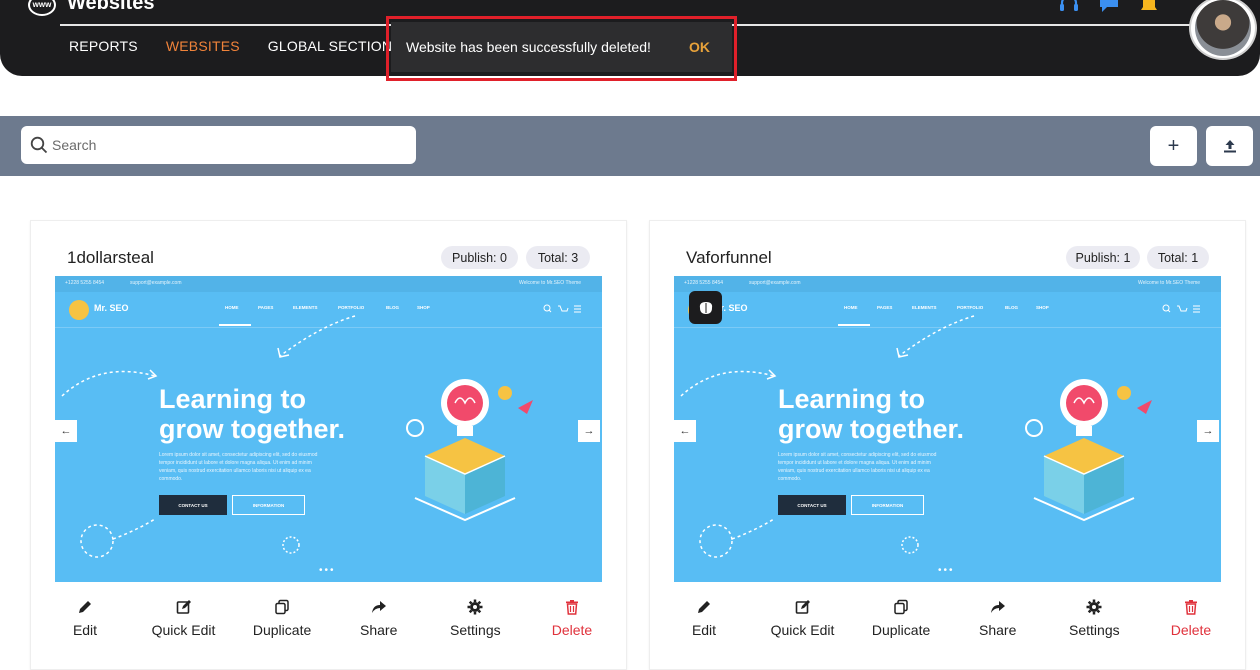 The height and width of the screenshot is (670, 1260). I want to click on header-icons, so click(1109, 7).